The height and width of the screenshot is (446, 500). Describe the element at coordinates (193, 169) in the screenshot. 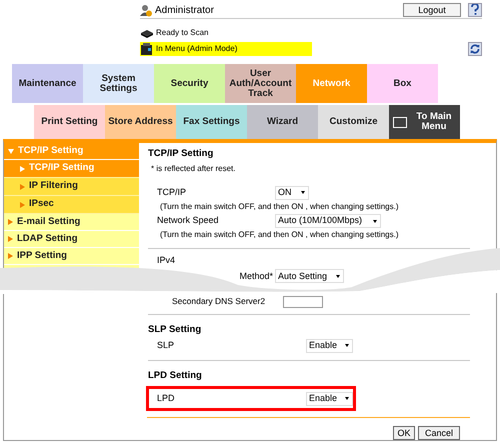

I see `note-text: * is reflected after reset.` at that location.